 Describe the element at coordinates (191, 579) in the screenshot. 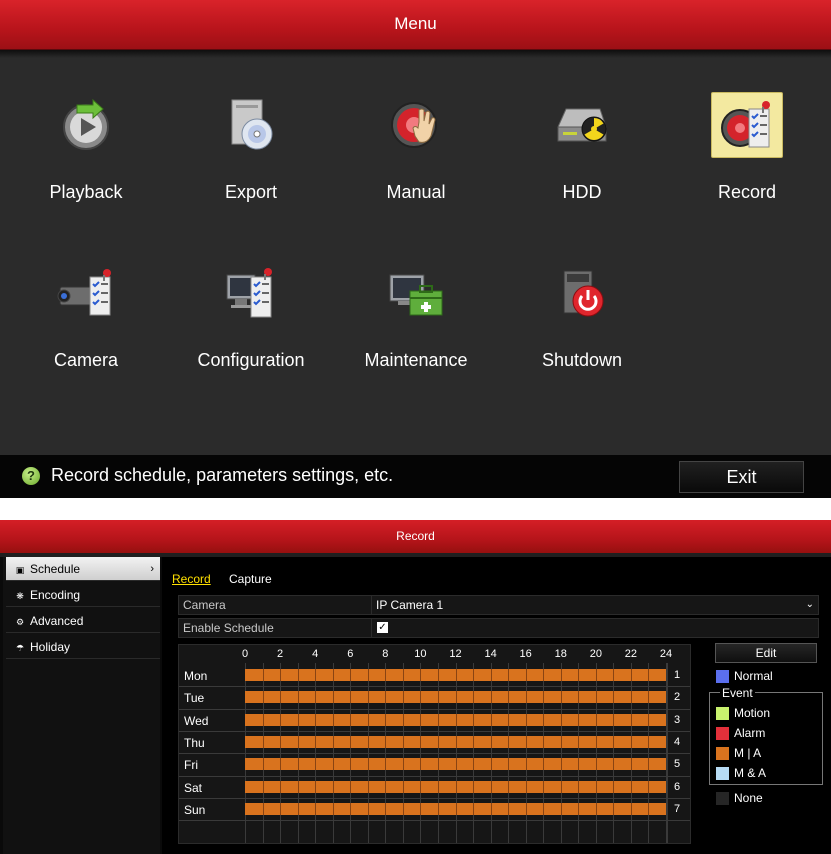

I see `tab-record: Record` at that location.